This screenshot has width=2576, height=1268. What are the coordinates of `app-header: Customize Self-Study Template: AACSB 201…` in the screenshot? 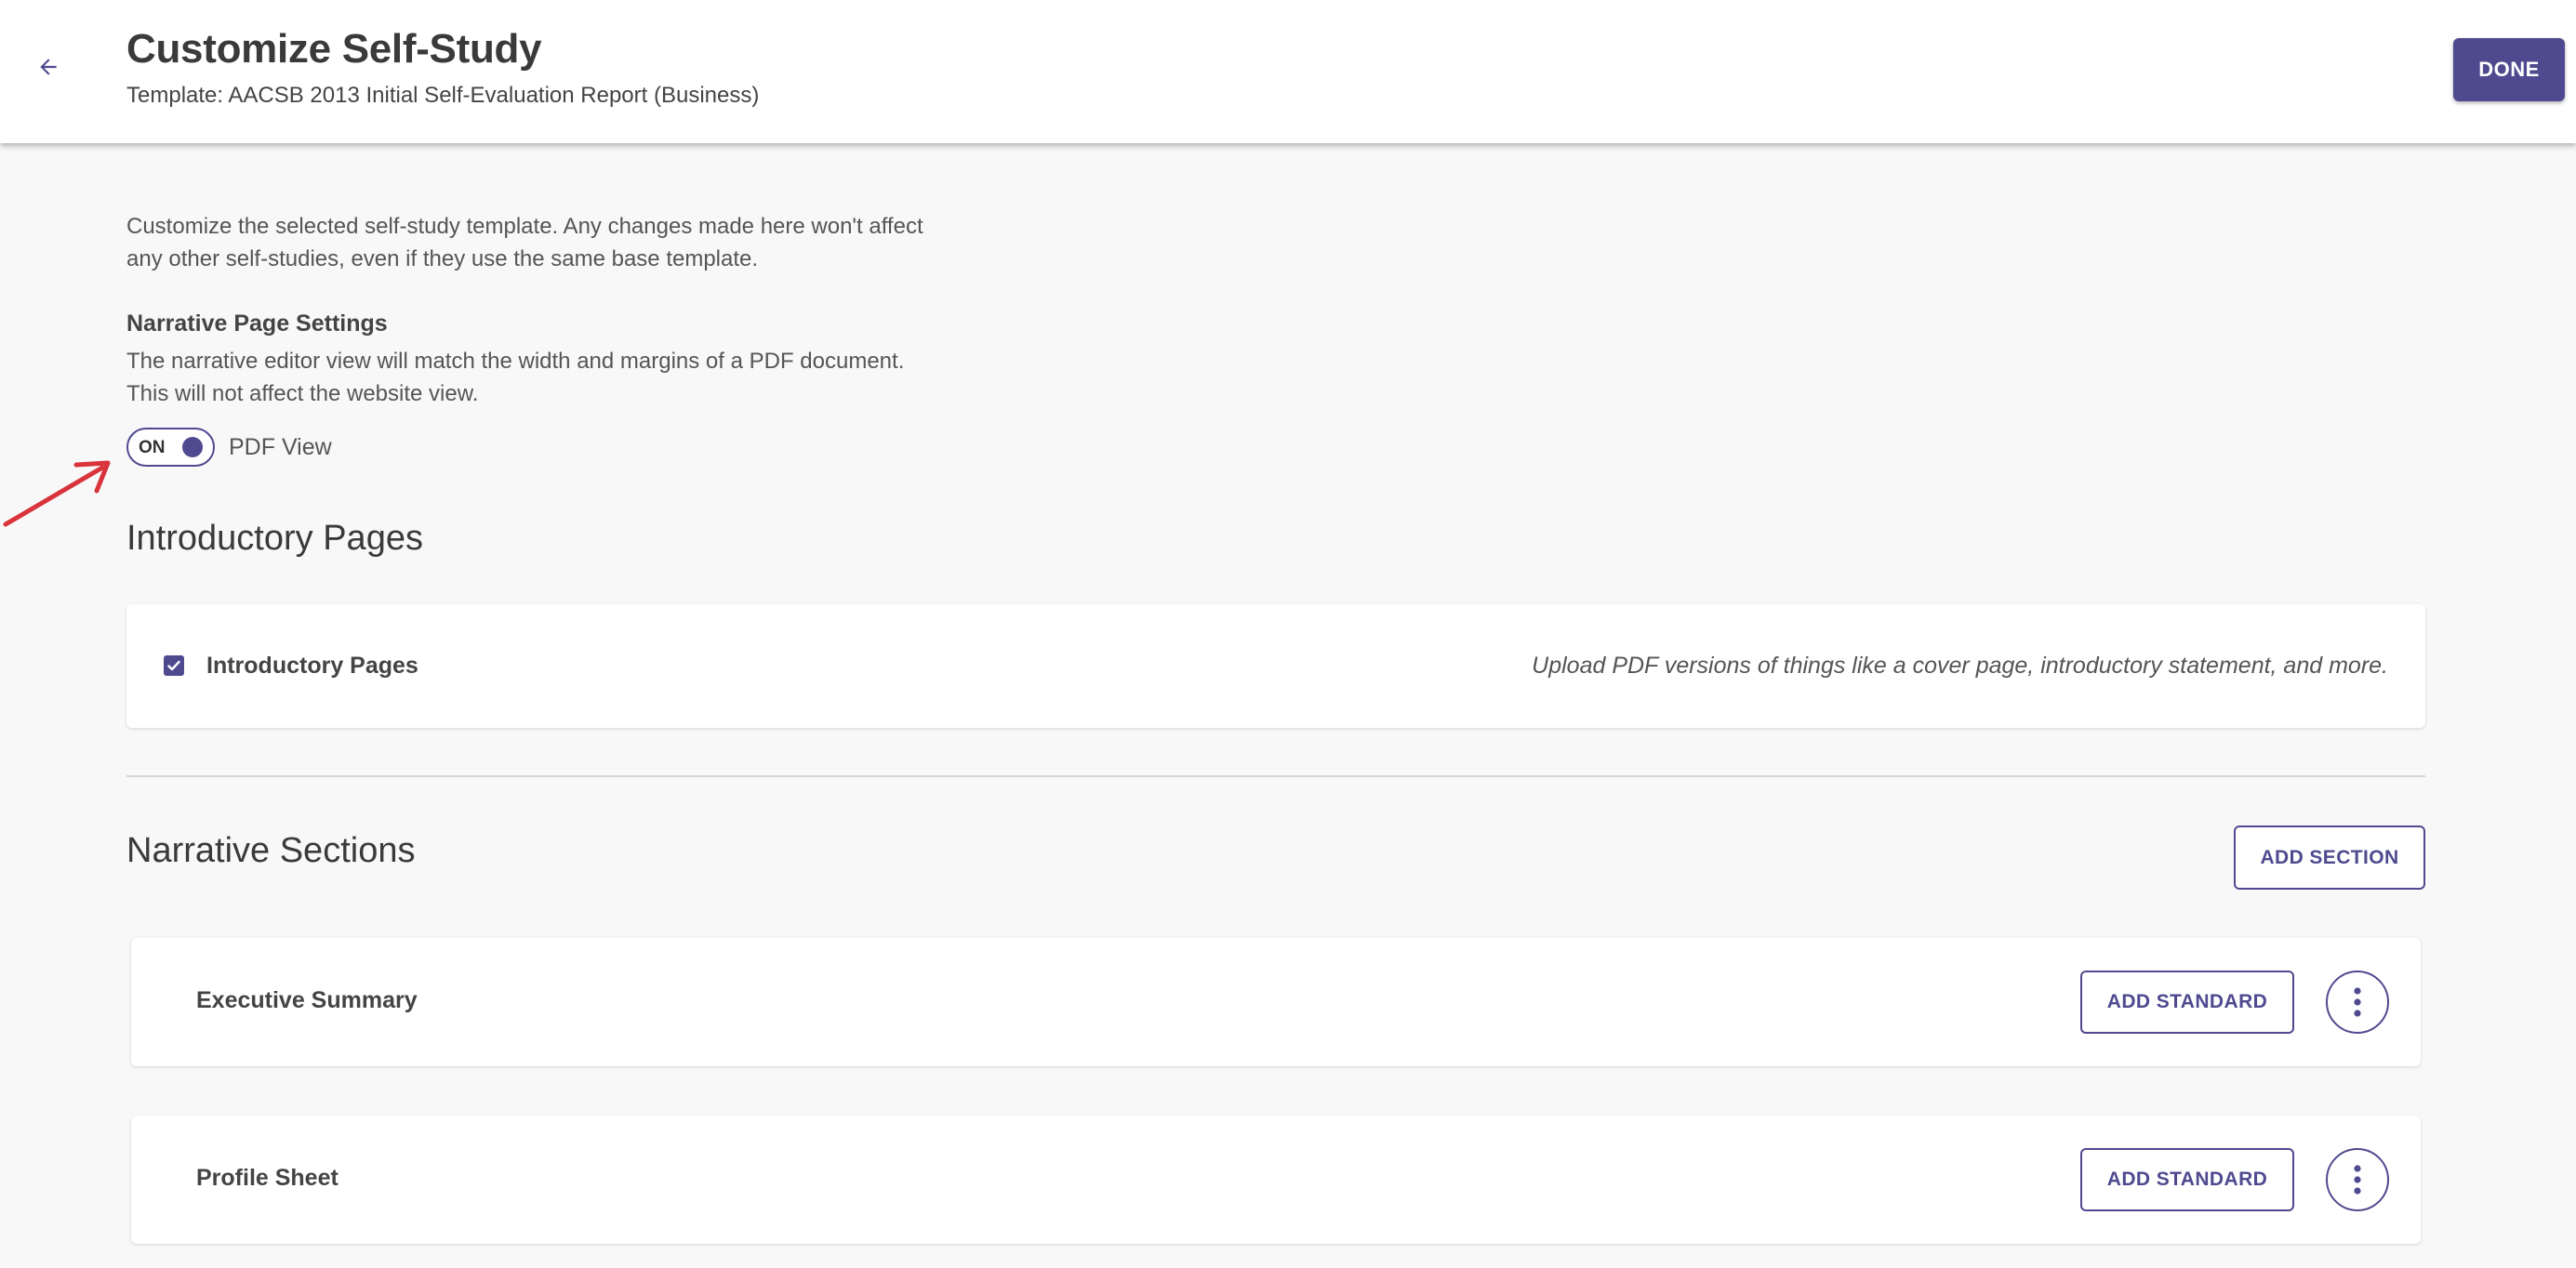 It's located at (1288, 71).